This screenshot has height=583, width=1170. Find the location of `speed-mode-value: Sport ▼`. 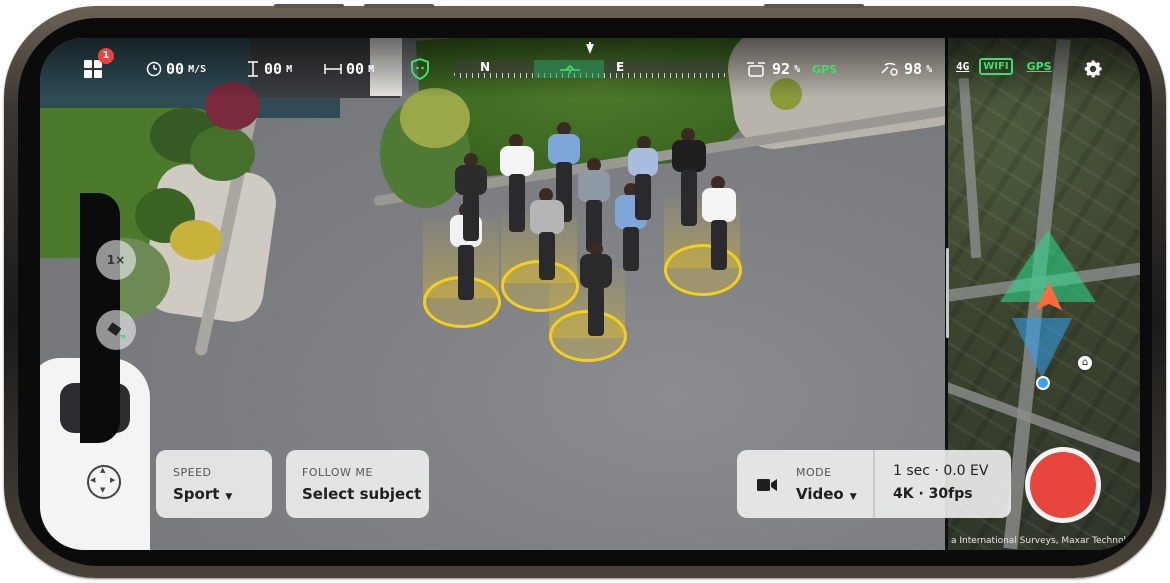

speed-mode-value: Sport ▼ is located at coordinates (203, 494).